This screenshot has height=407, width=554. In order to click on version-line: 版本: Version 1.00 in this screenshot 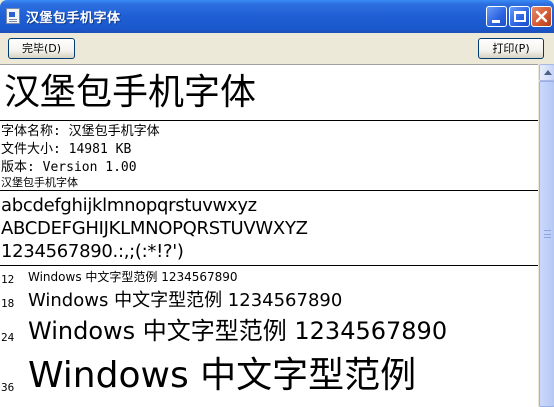, I will do `click(69, 167)`.